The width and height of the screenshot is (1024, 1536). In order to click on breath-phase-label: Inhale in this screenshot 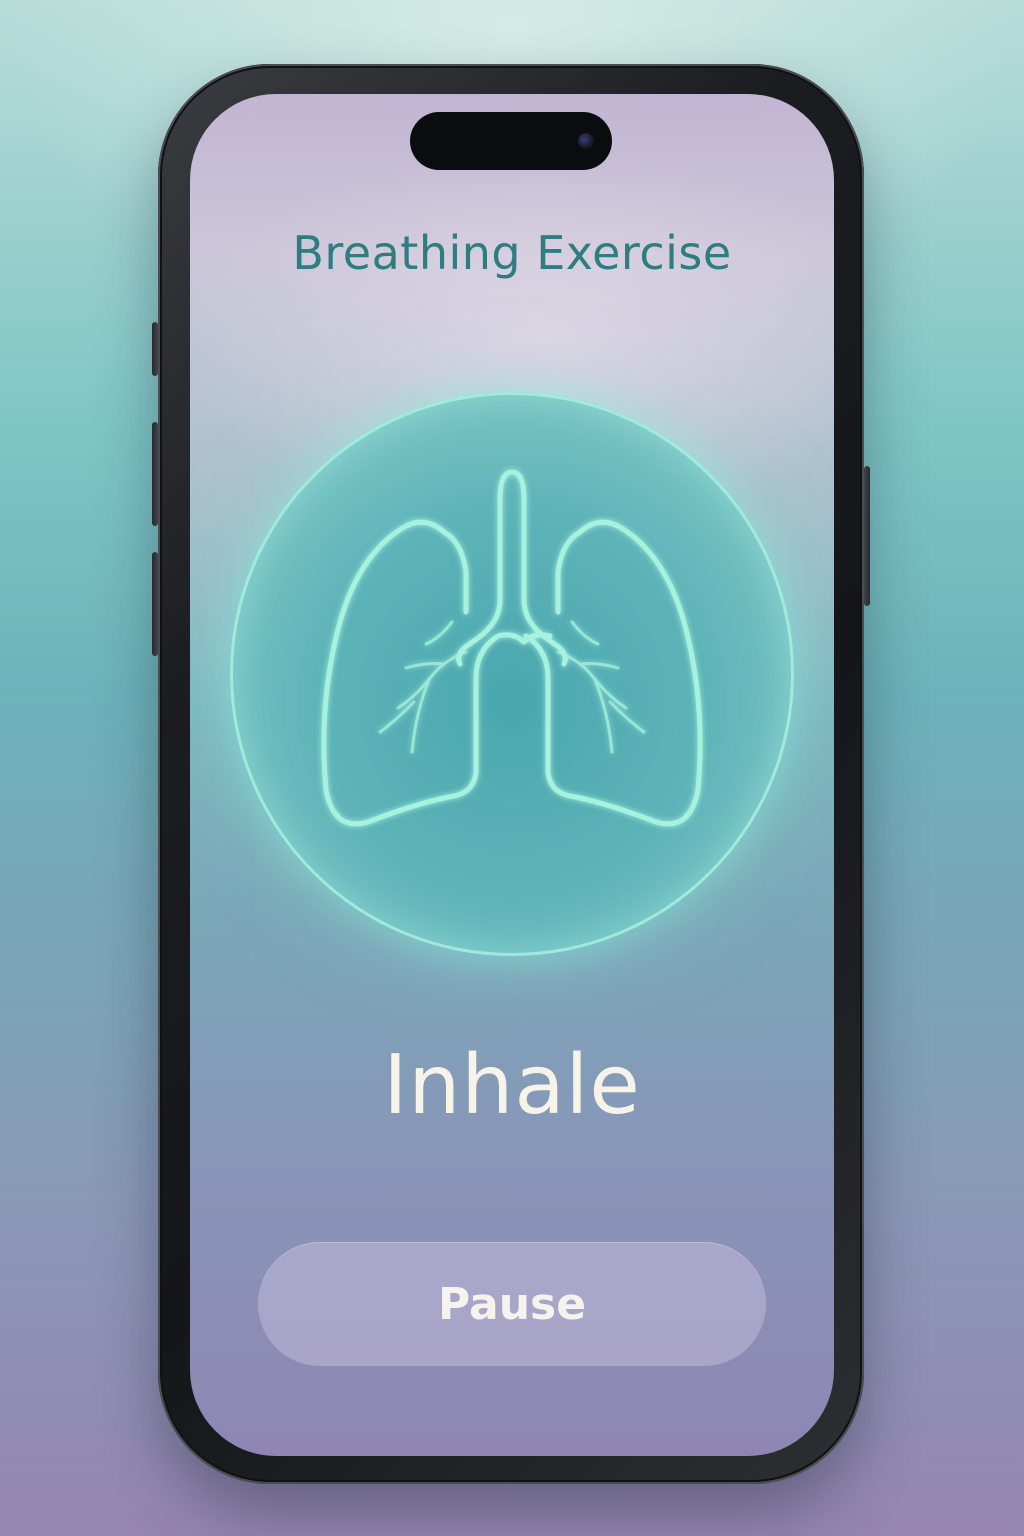, I will do `click(512, 1085)`.